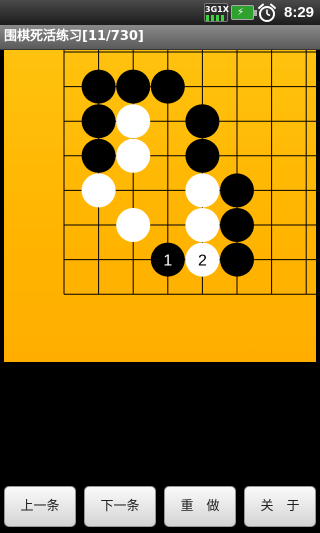 The height and width of the screenshot is (533, 320). What do you see at coordinates (280, 506) in the screenshot?
I see `about-button: 关 于` at bounding box center [280, 506].